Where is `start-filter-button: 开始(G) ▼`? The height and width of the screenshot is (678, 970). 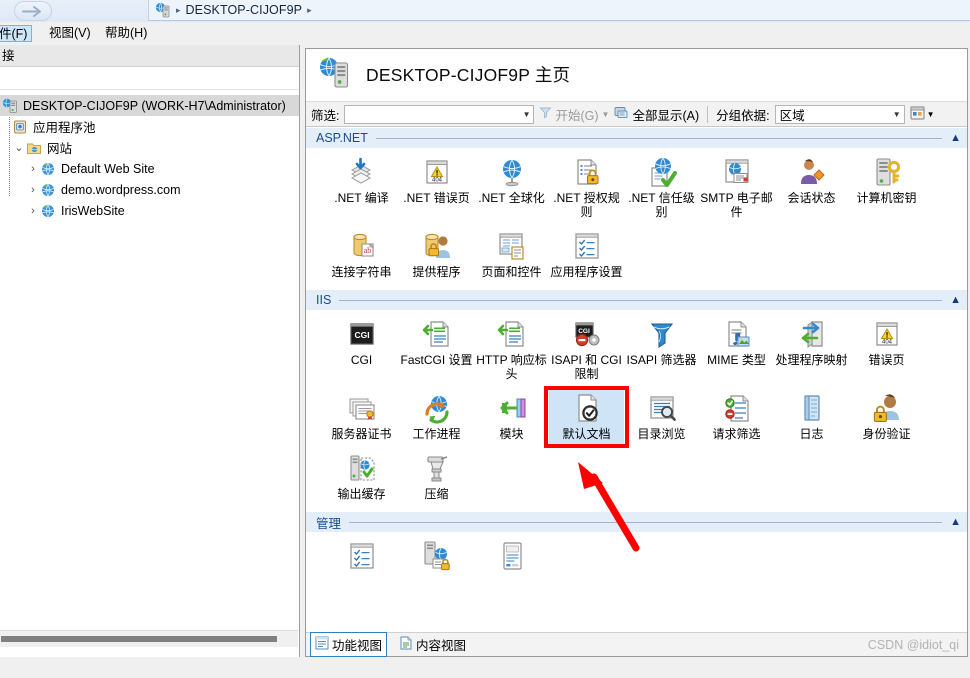 start-filter-button: 开始(G) ▼ is located at coordinates (574, 114).